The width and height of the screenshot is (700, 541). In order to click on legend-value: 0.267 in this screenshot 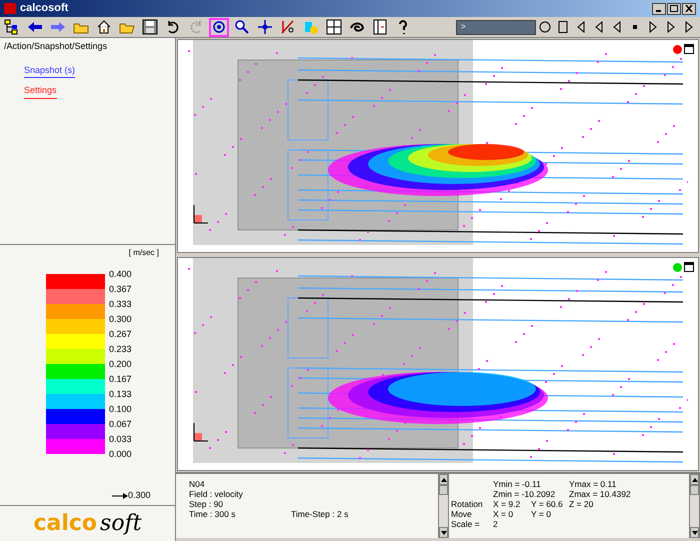, I will do `click(120, 334)`.